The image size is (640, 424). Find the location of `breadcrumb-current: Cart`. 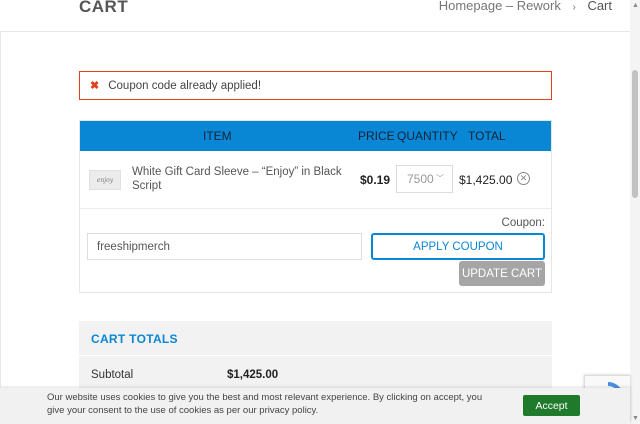

breadcrumb-current: Cart is located at coordinates (599, 6).